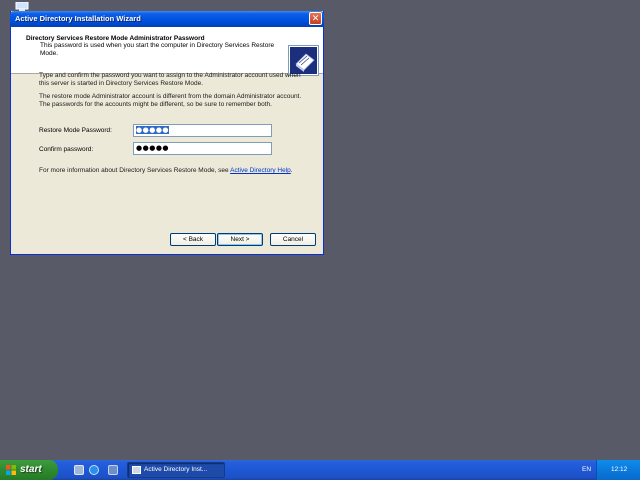 The height and width of the screenshot is (480, 640). I want to click on taskbar: start Active Directory Inst... EN 12:12, so click(320, 470).